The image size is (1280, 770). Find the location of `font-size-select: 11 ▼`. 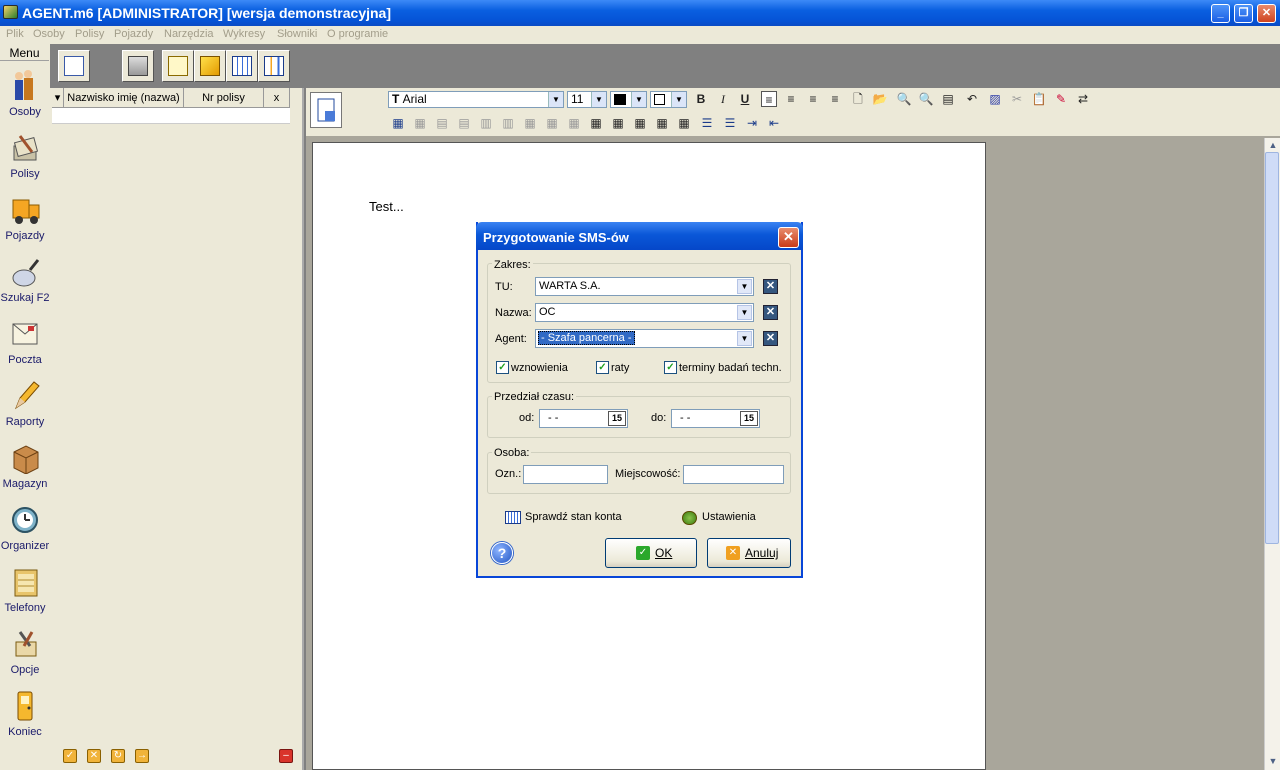

font-size-select: 11 ▼ is located at coordinates (587, 99).